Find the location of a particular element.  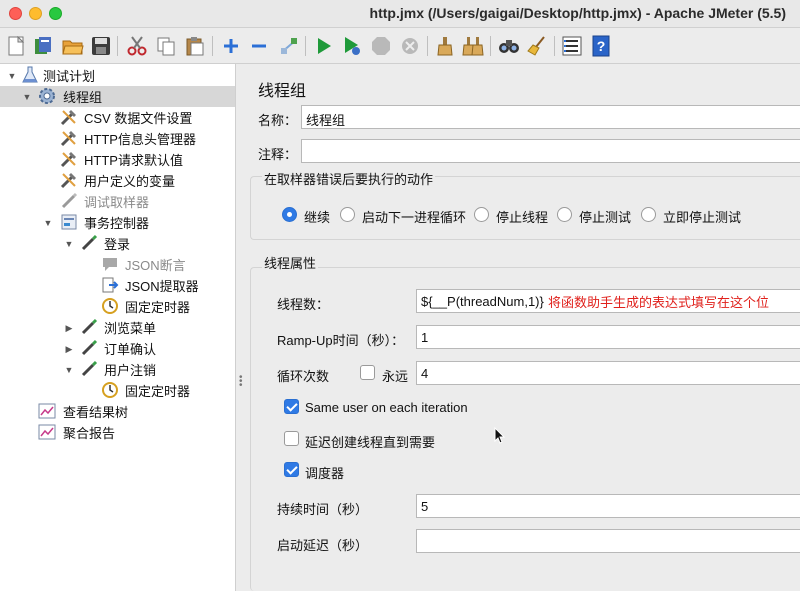

startup-delay-field is located at coordinates (608, 541).